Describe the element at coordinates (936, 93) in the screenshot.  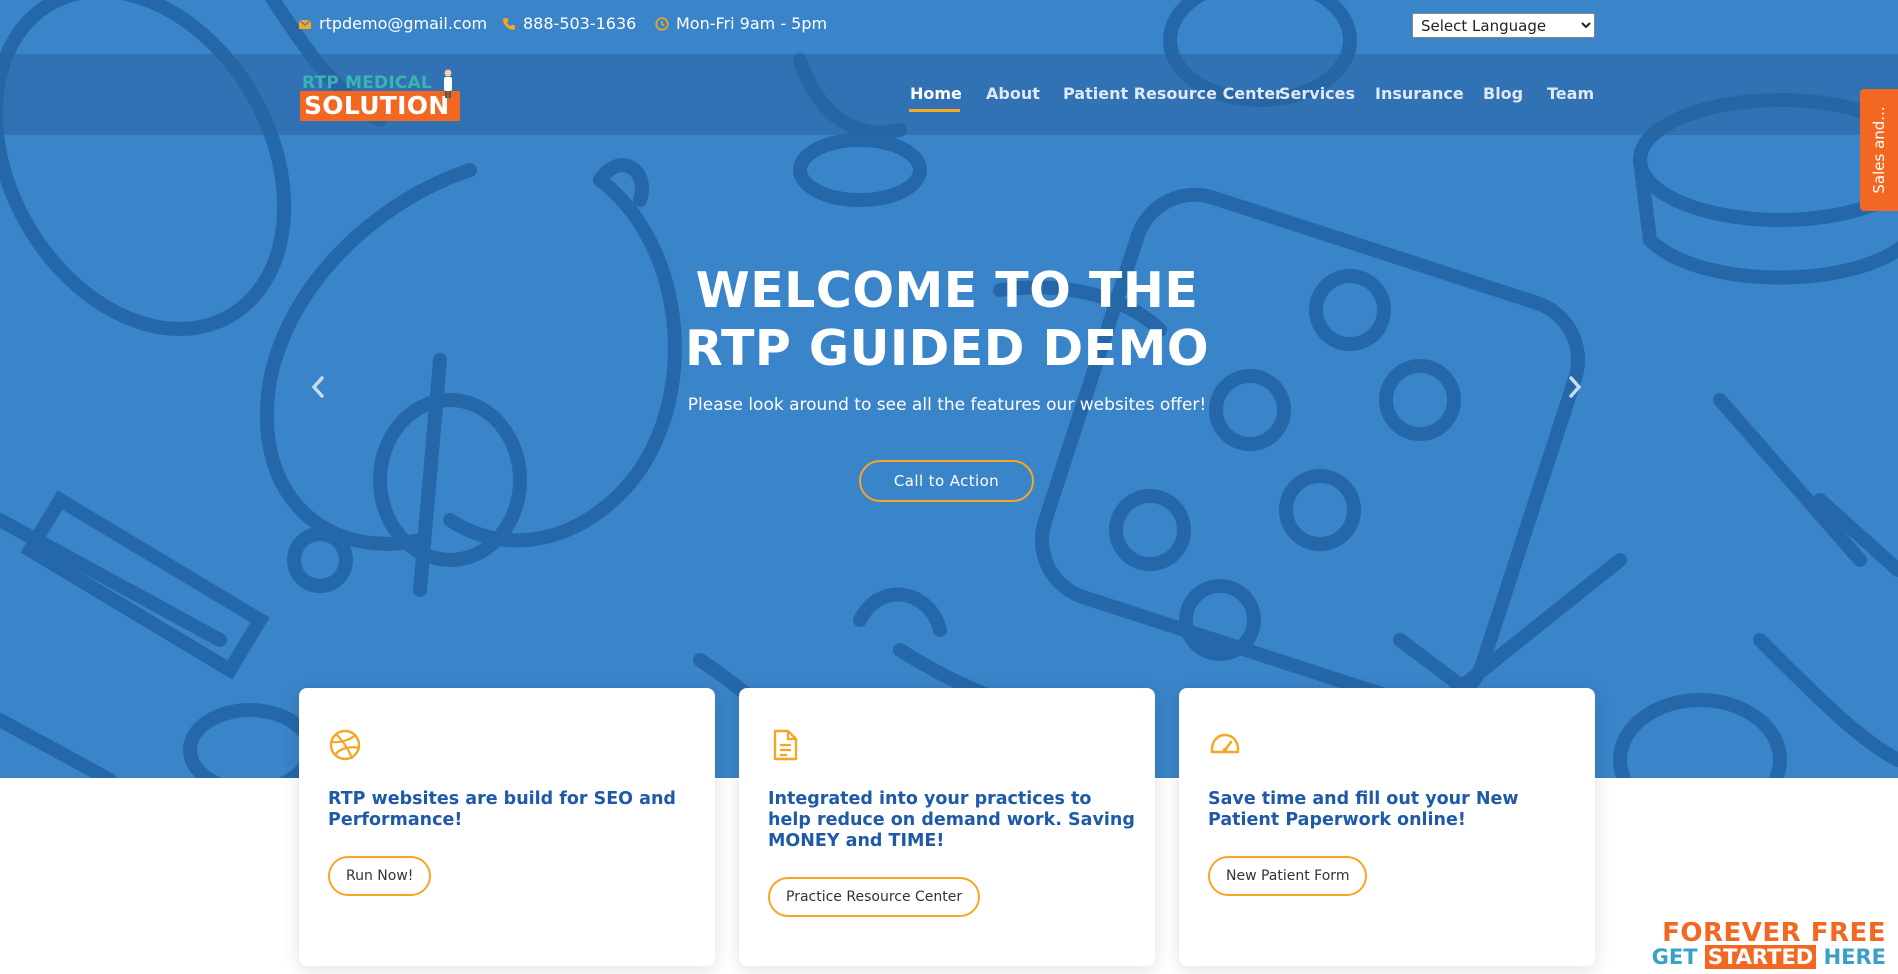
I see `nav-home: Home` at that location.